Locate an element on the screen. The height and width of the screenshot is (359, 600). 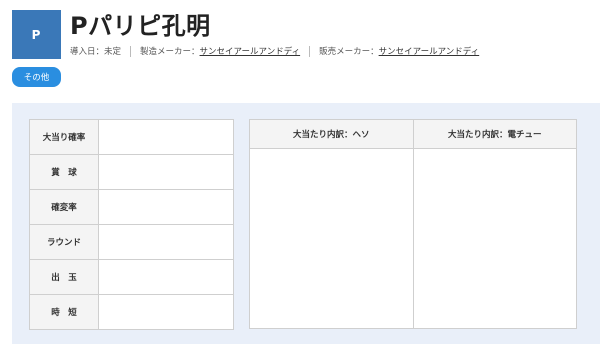
table-row: 確変率 is located at coordinates (131, 207).